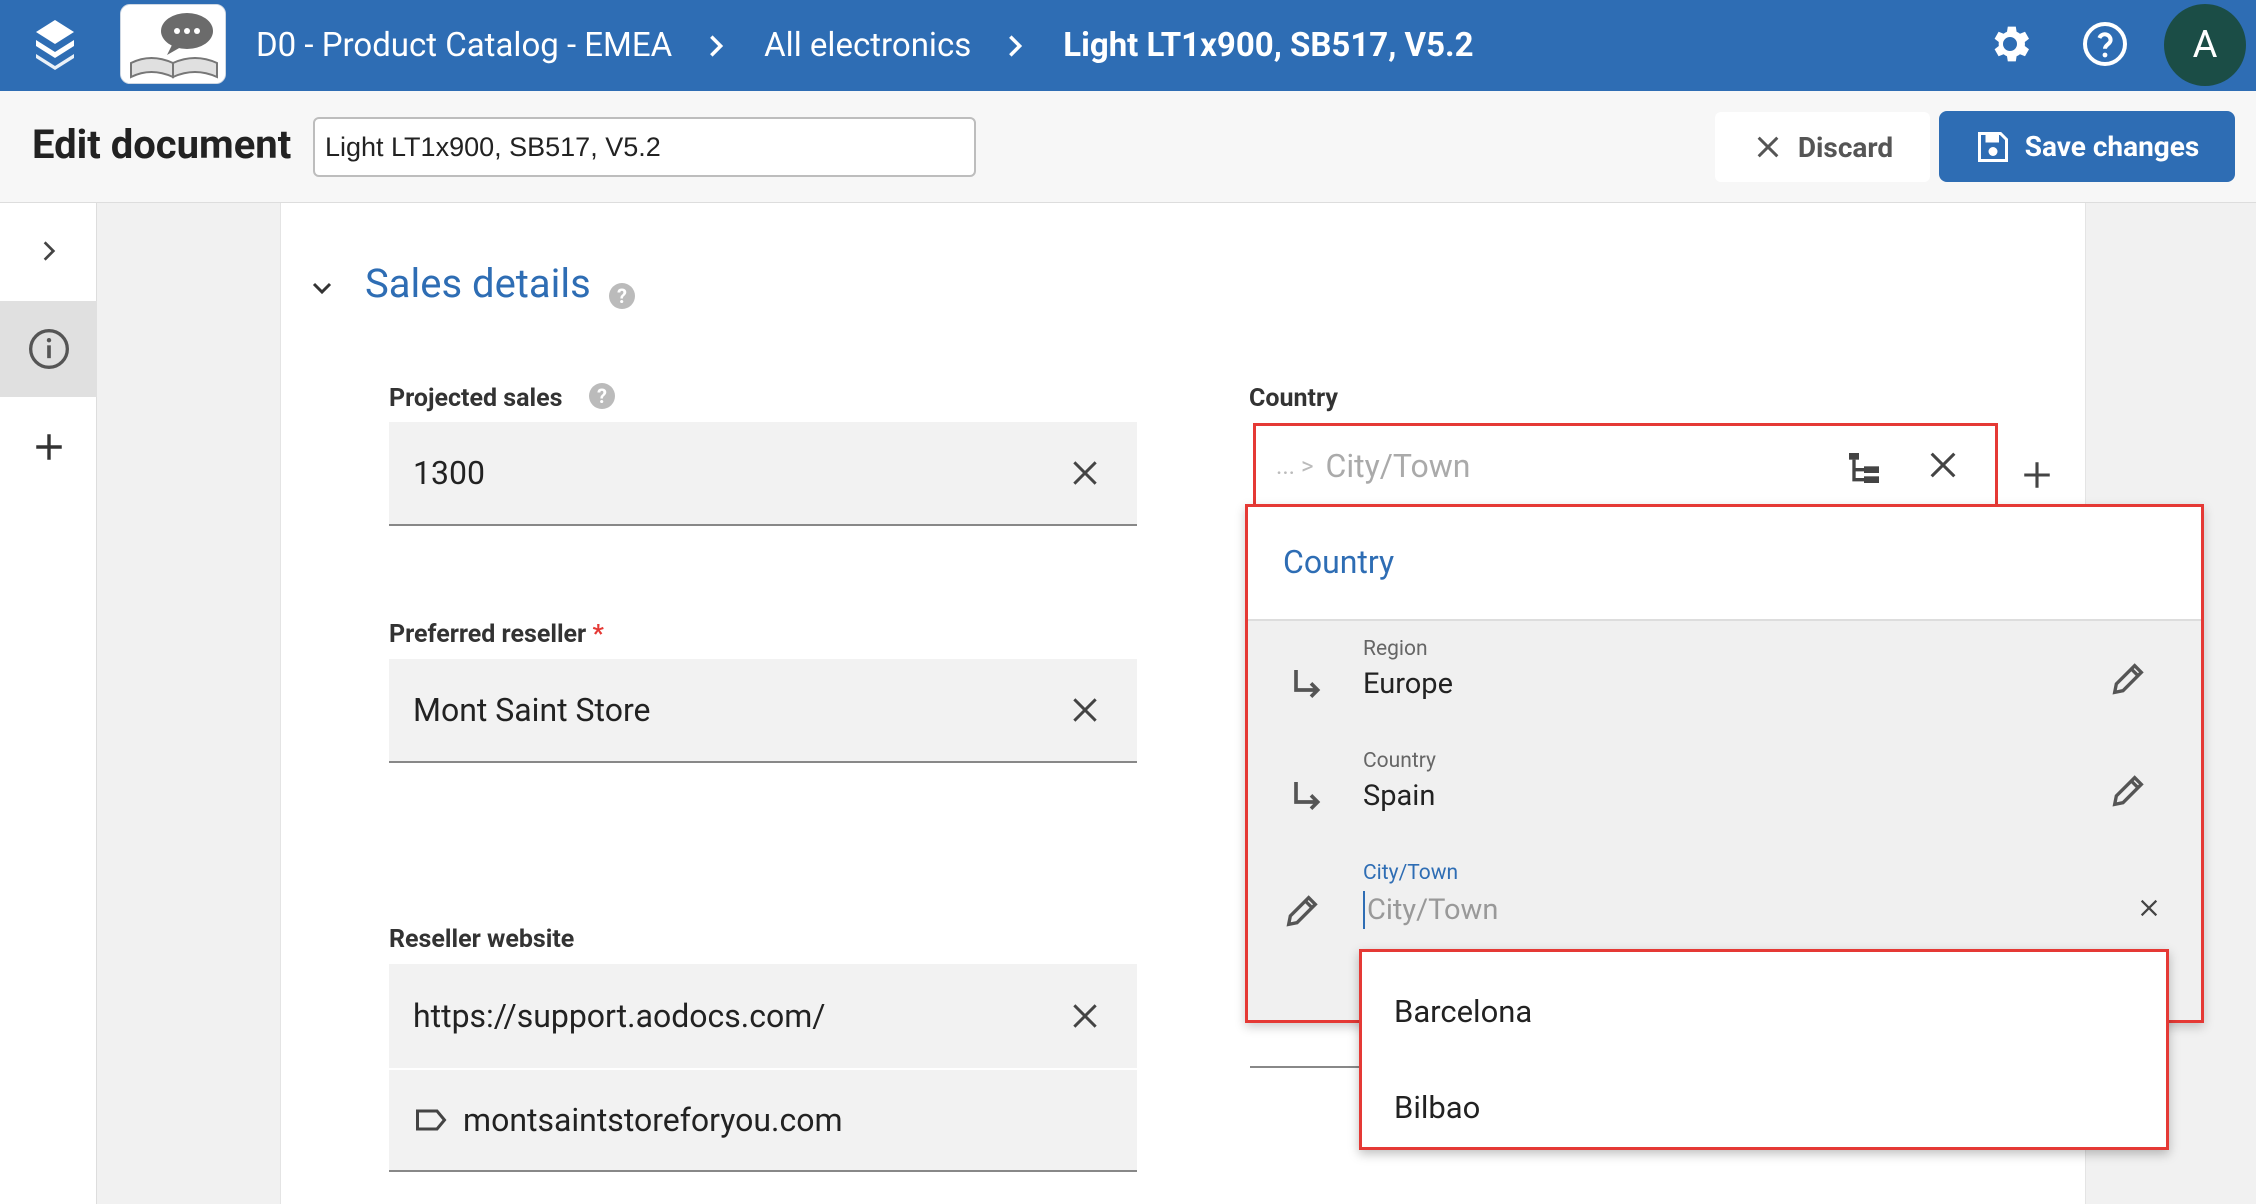  I want to click on close-icon, so click(1768, 147).